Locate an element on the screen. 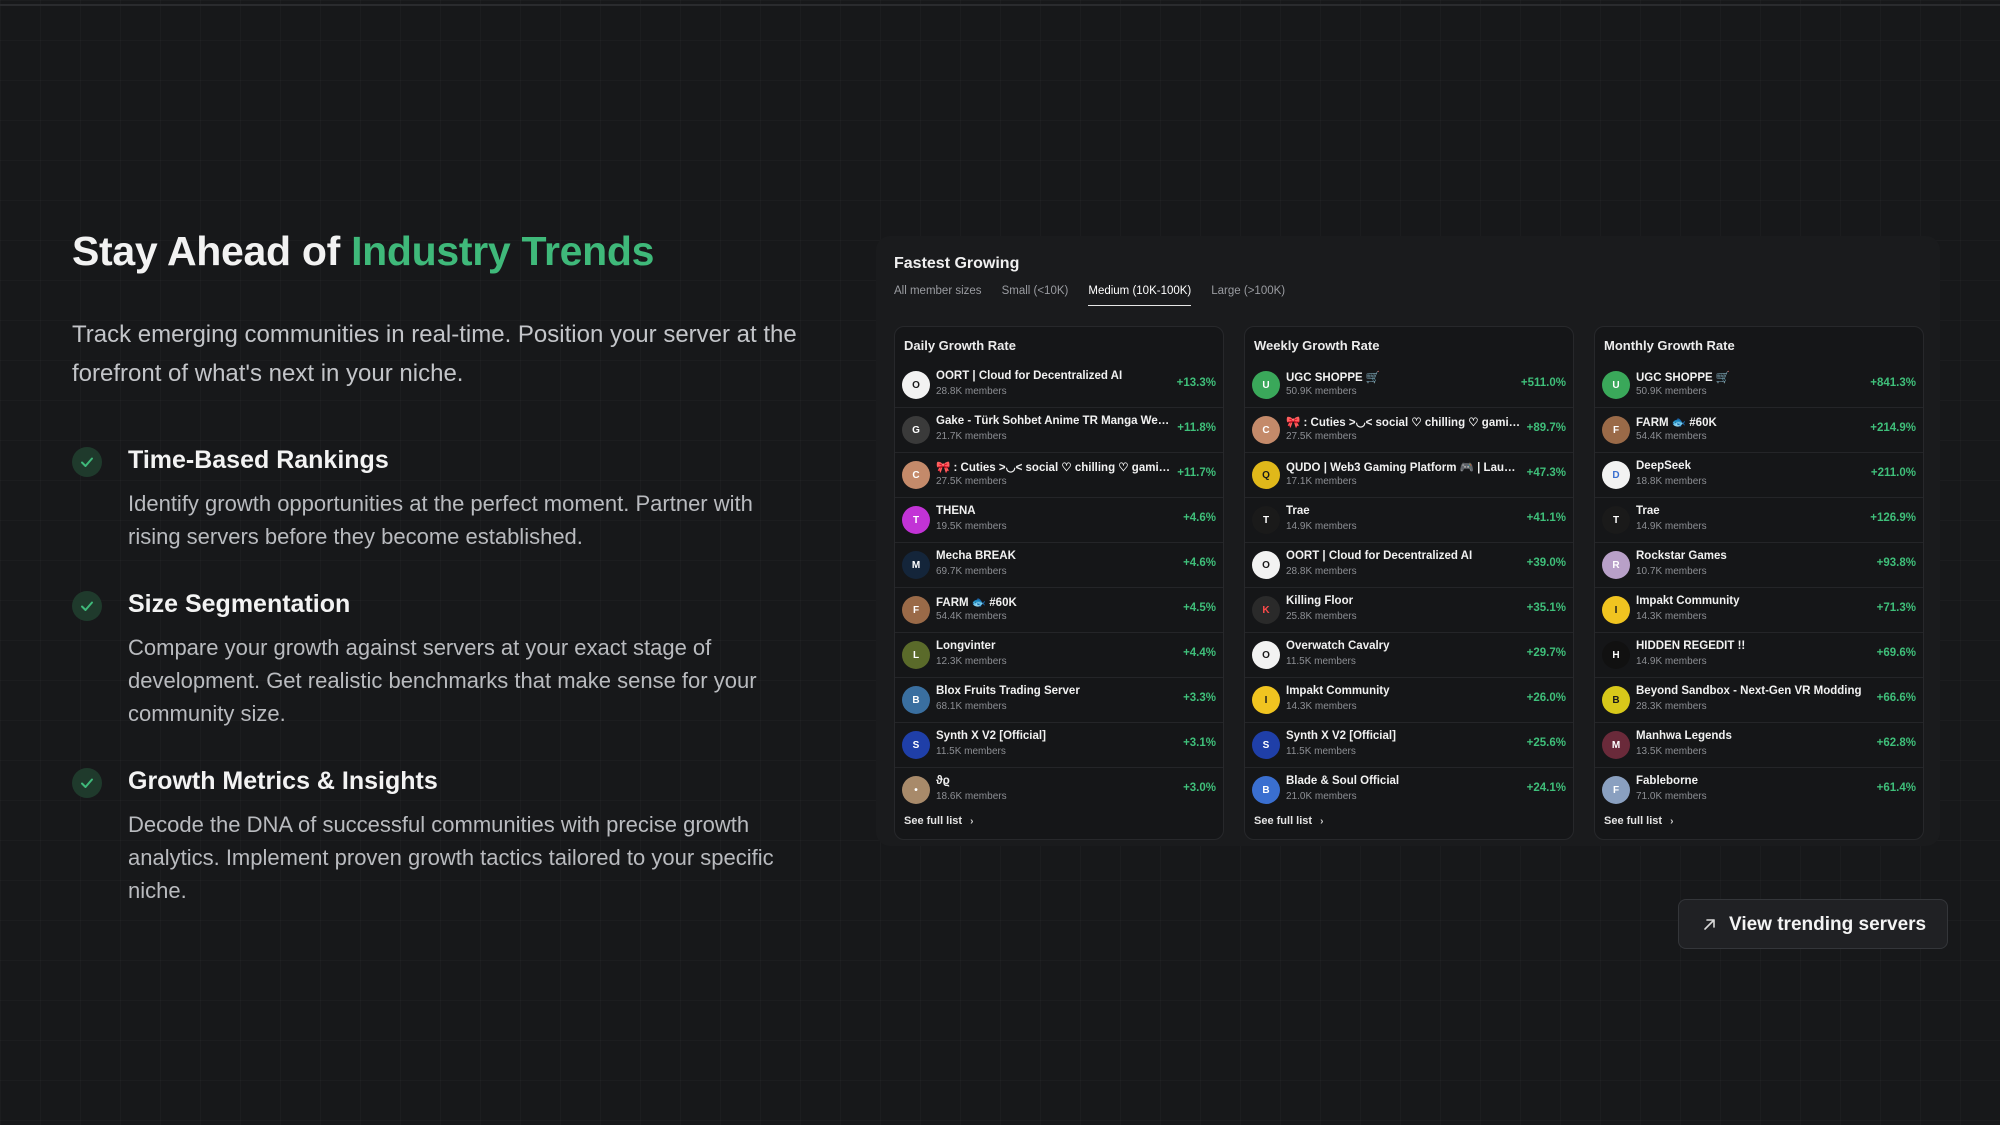 The width and height of the screenshot is (2000, 1125). server-name: Synth X V2 [Official] is located at coordinates (991, 736).